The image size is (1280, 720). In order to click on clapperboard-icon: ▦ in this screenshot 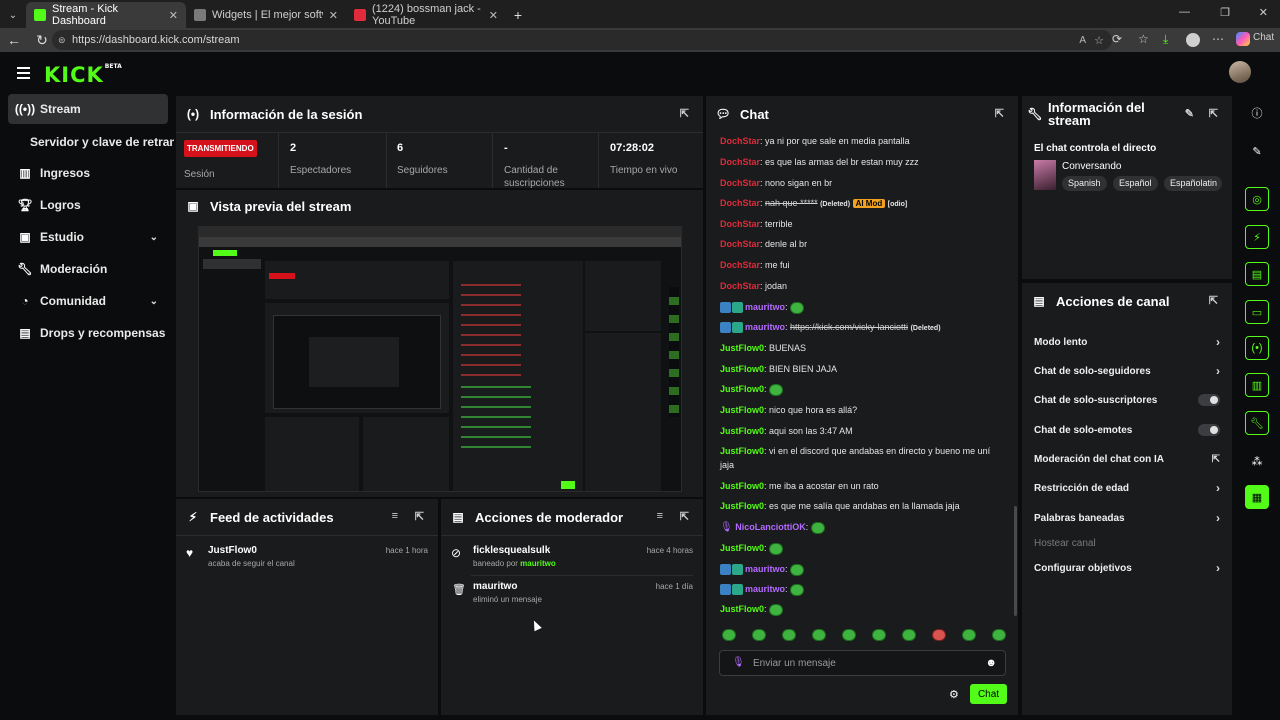, I will do `click(1257, 497)`.